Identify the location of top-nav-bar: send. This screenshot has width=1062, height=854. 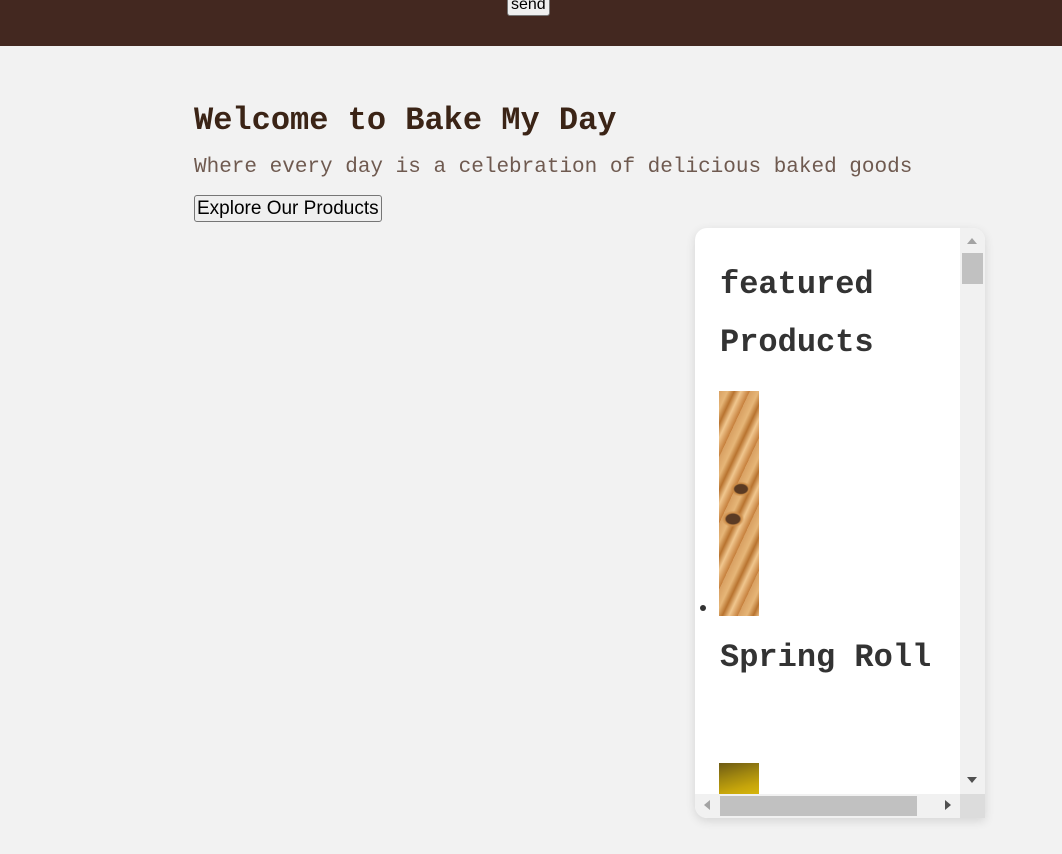
(531, 23).